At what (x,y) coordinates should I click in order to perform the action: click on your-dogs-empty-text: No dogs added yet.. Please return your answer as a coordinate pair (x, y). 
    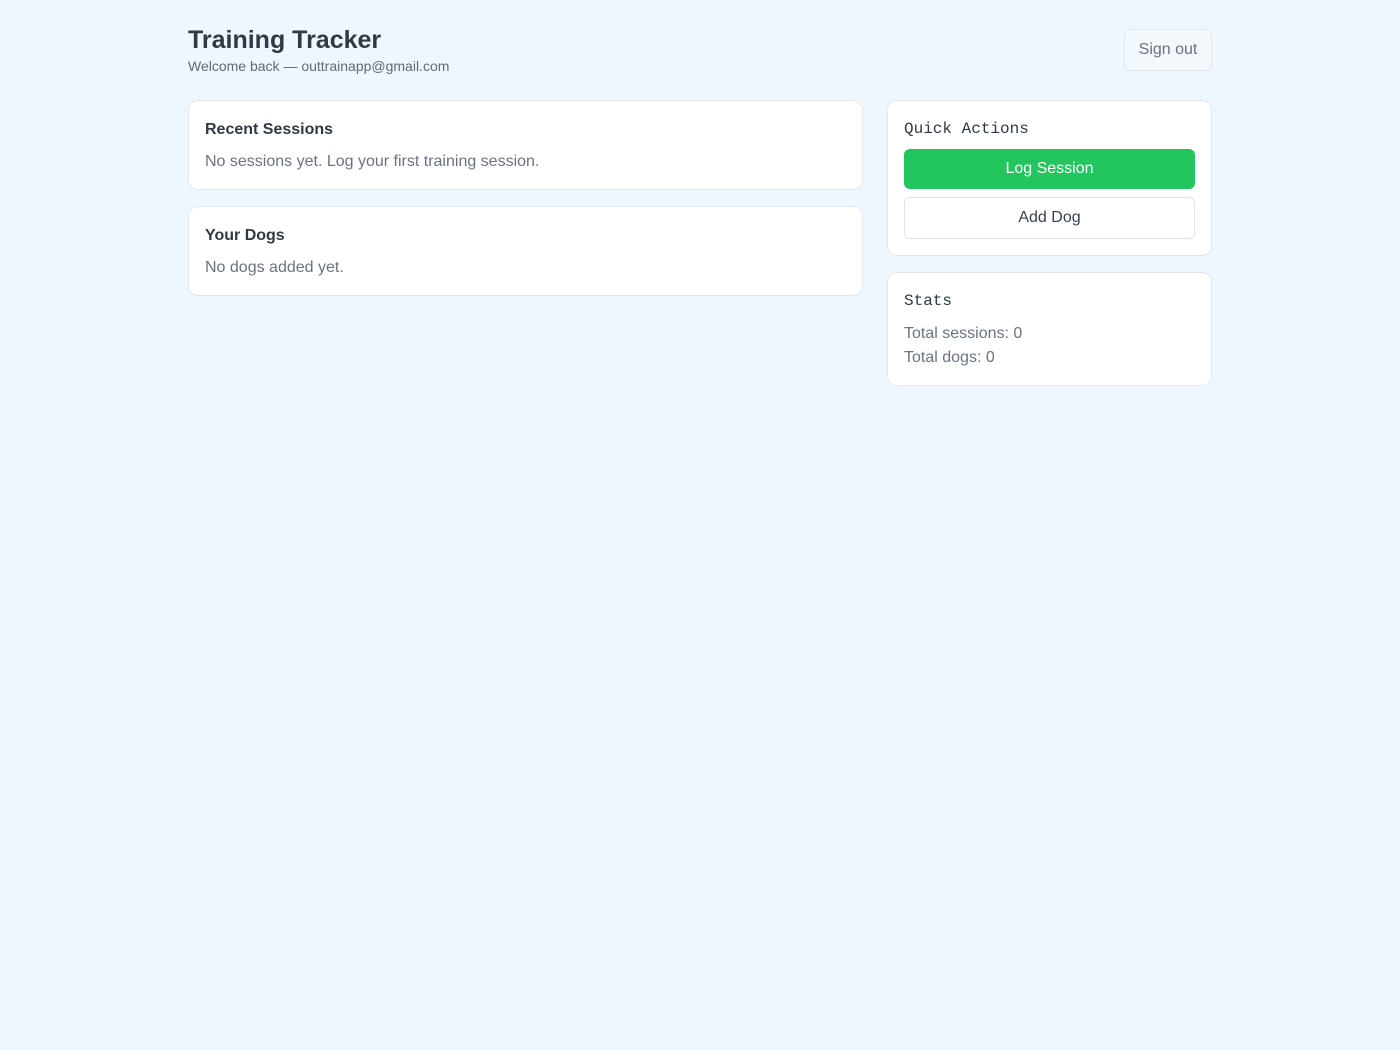
    Looking at the image, I should click on (274, 267).